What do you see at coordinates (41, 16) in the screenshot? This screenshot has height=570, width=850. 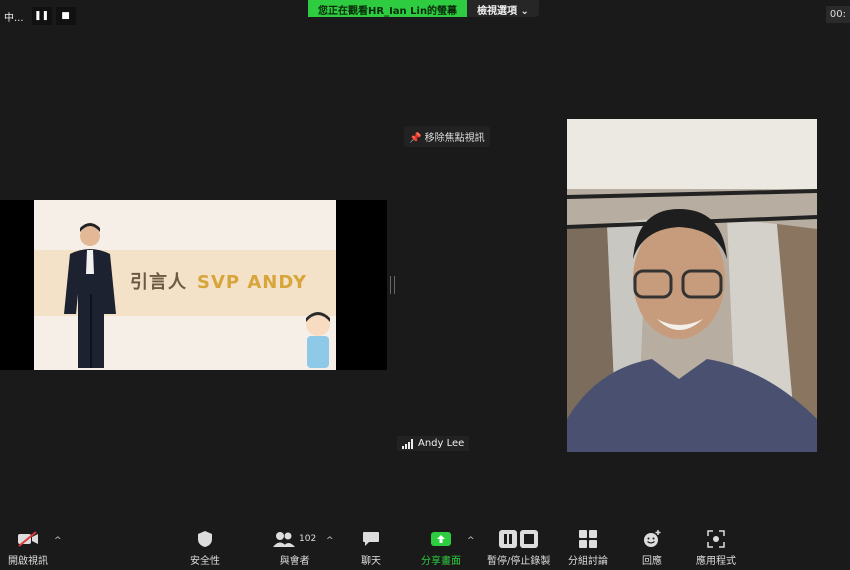 I see `pause-recording-button: ❚❚` at bounding box center [41, 16].